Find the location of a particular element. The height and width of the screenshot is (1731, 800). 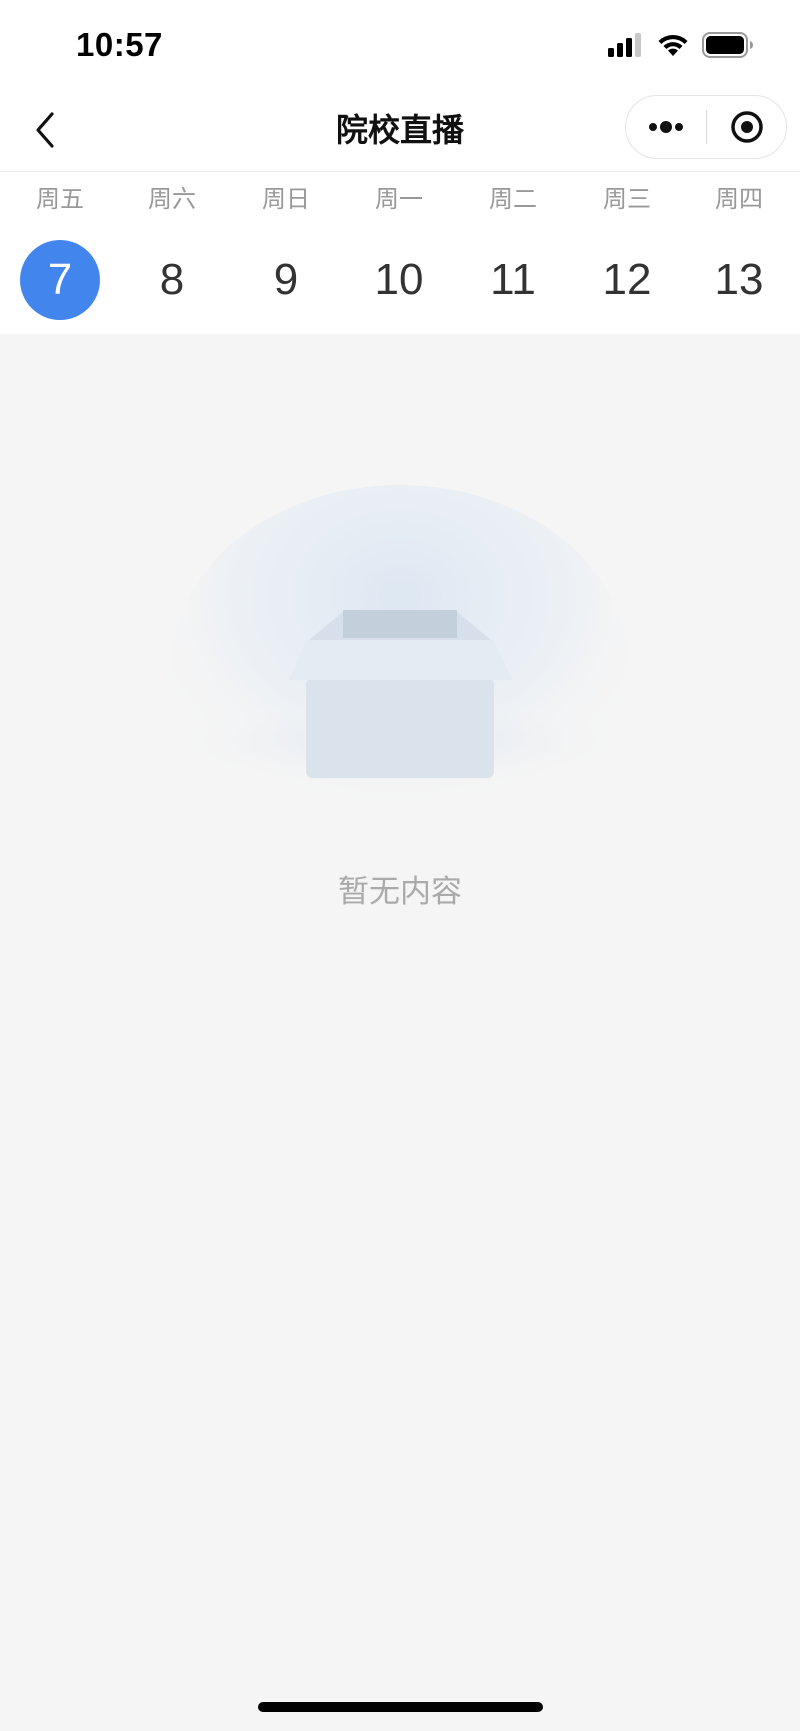

day-item: 周五 7 is located at coordinates (60, 253).